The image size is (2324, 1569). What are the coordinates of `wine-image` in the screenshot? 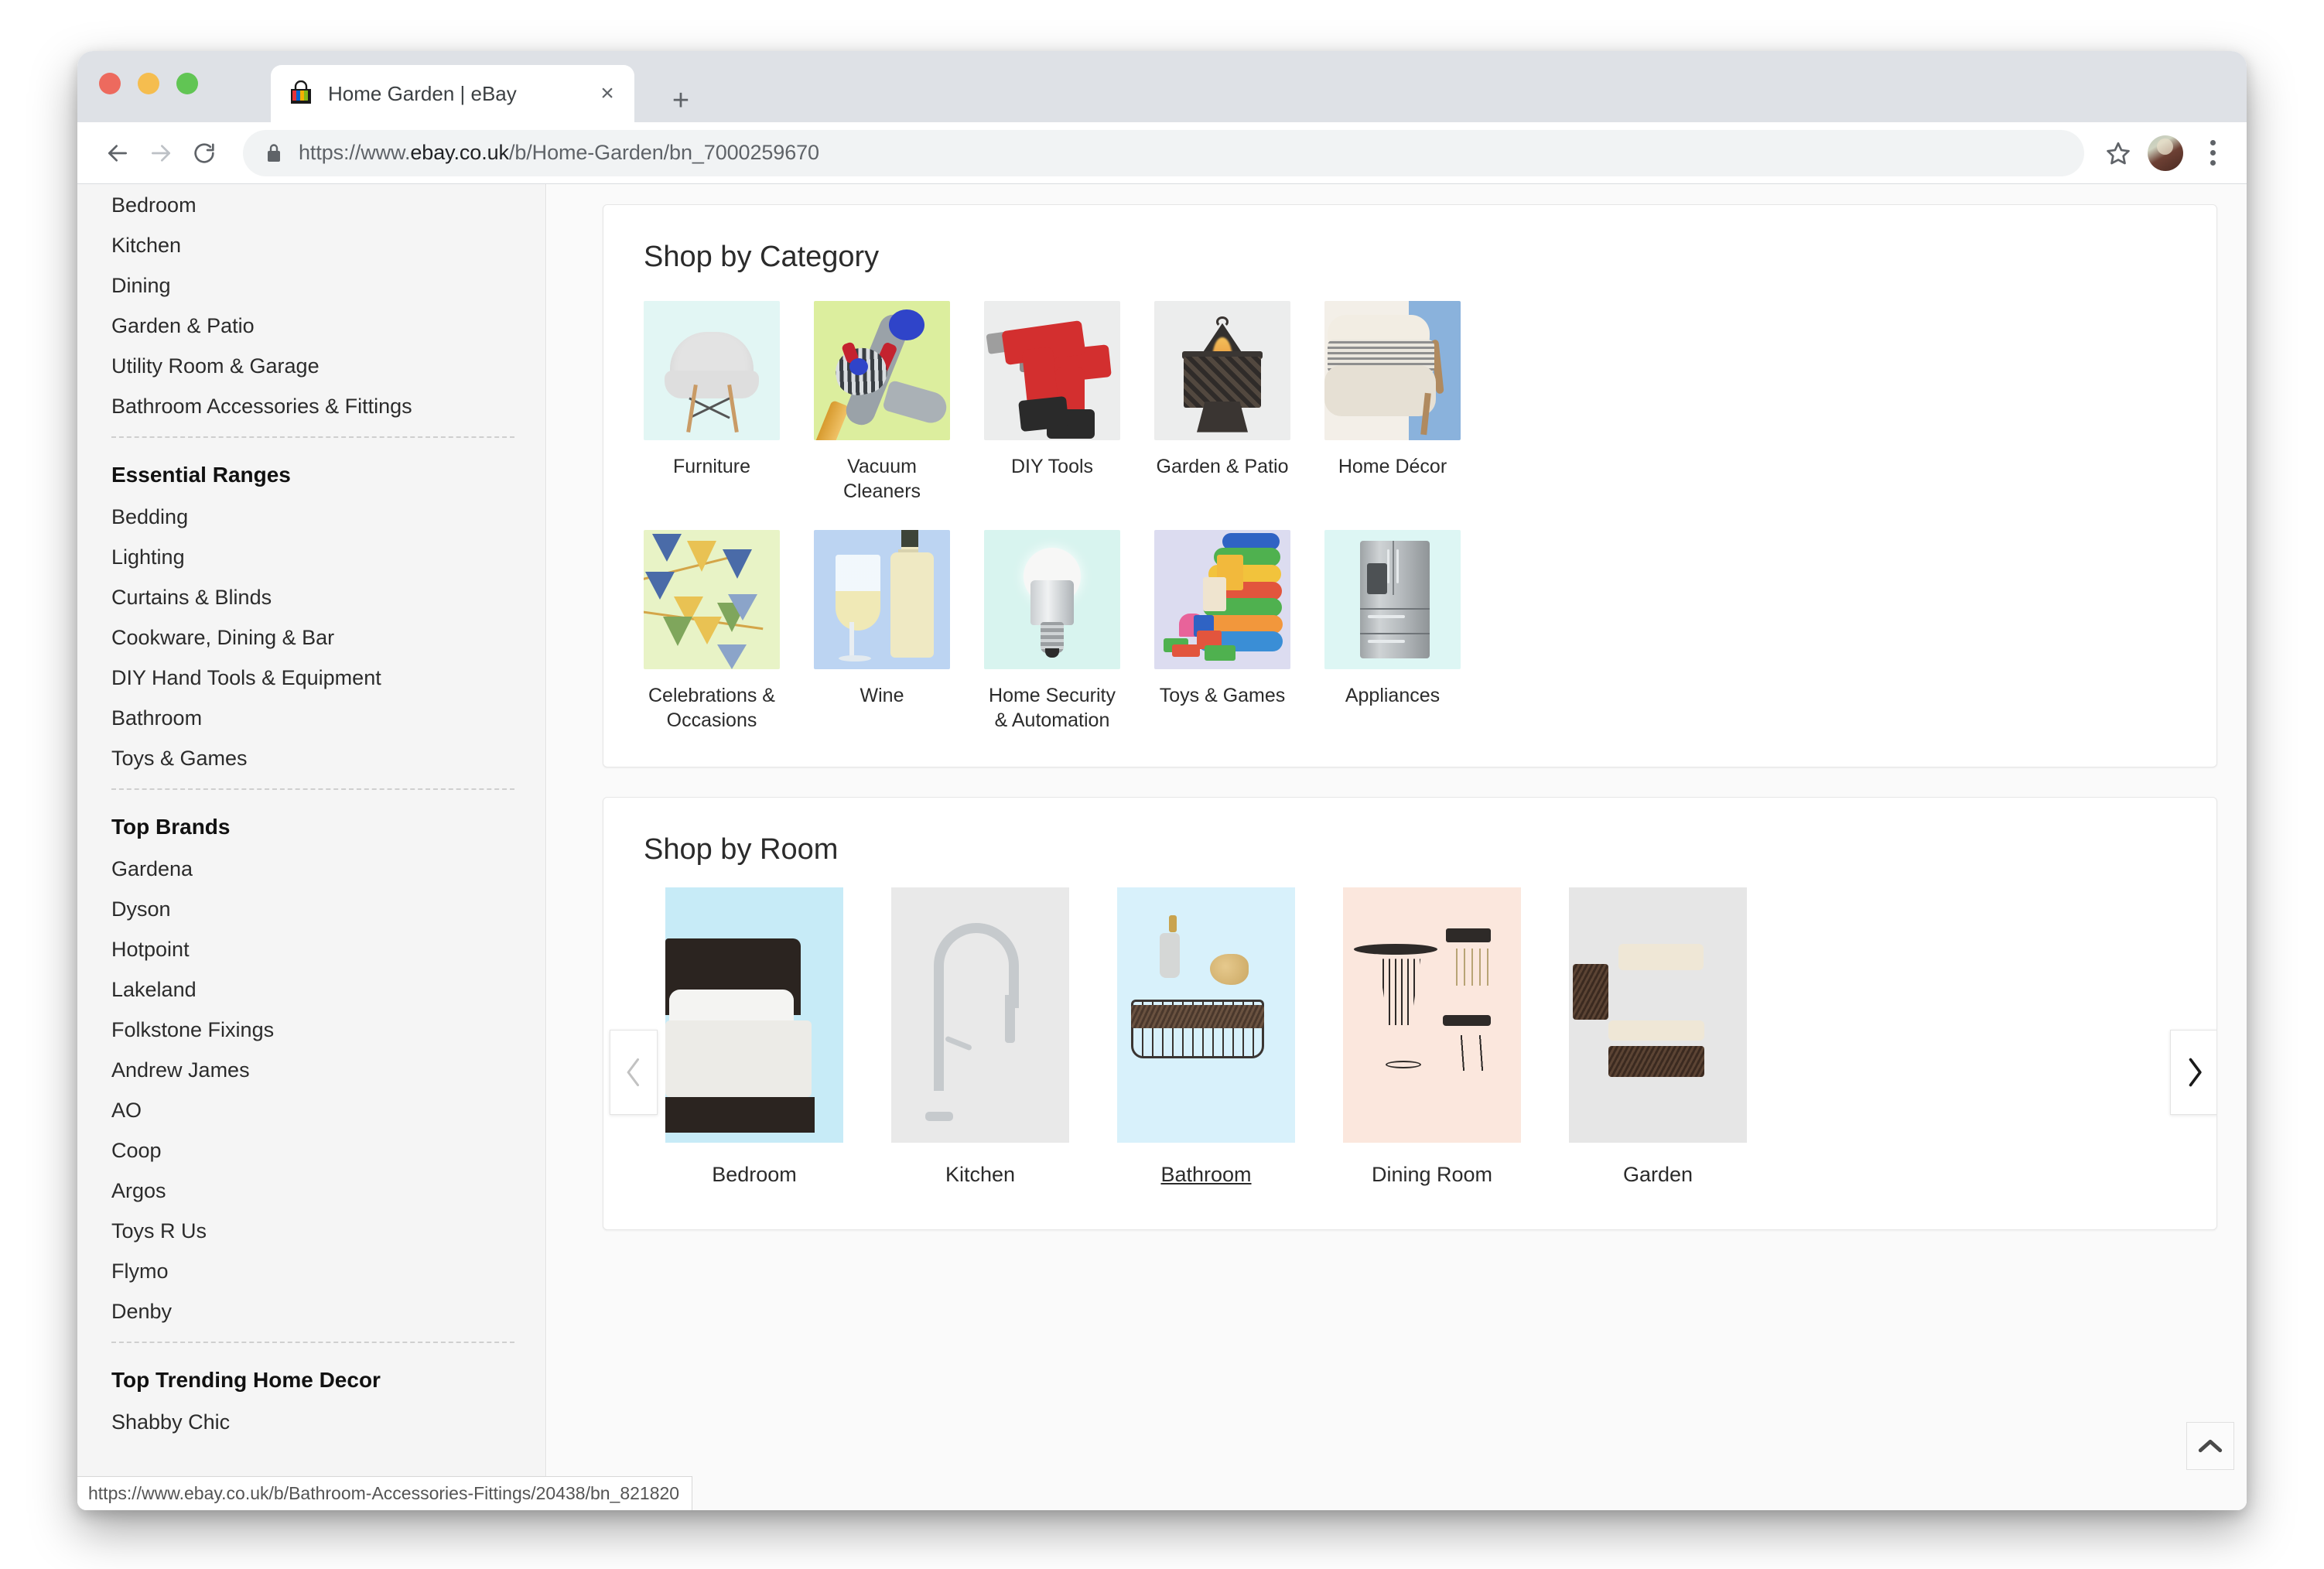 It's located at (882, 600).